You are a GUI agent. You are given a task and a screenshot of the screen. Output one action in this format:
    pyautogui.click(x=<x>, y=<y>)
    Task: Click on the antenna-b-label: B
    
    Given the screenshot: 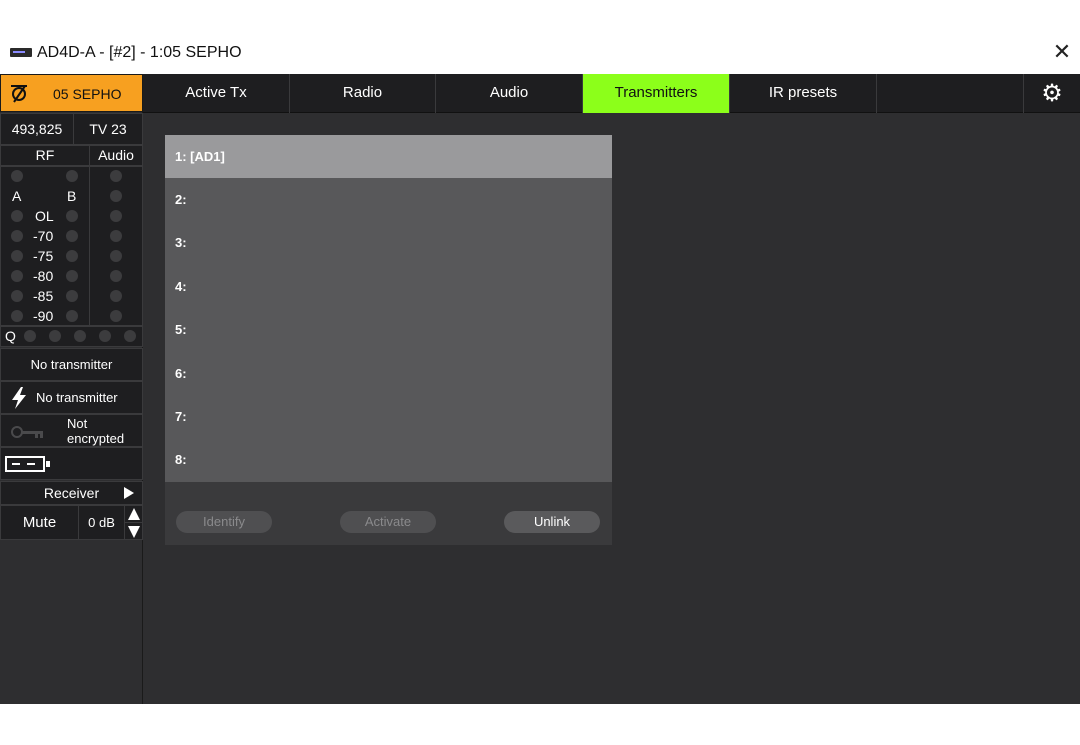 What is the action you would take?
    pyautogui.click(x=72, y=196)
    